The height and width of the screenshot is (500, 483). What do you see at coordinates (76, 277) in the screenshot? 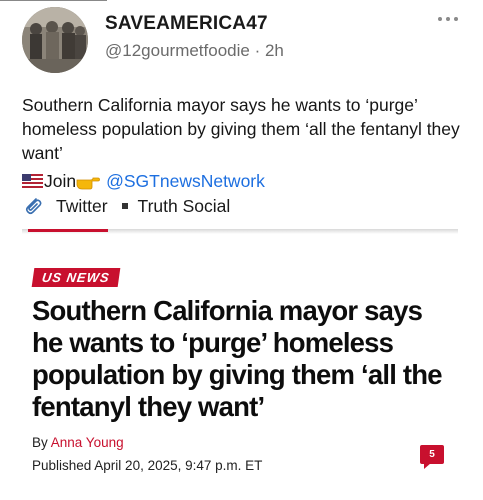
I see `news-category-tag: US NEWS` at bounding box center [76, 277].